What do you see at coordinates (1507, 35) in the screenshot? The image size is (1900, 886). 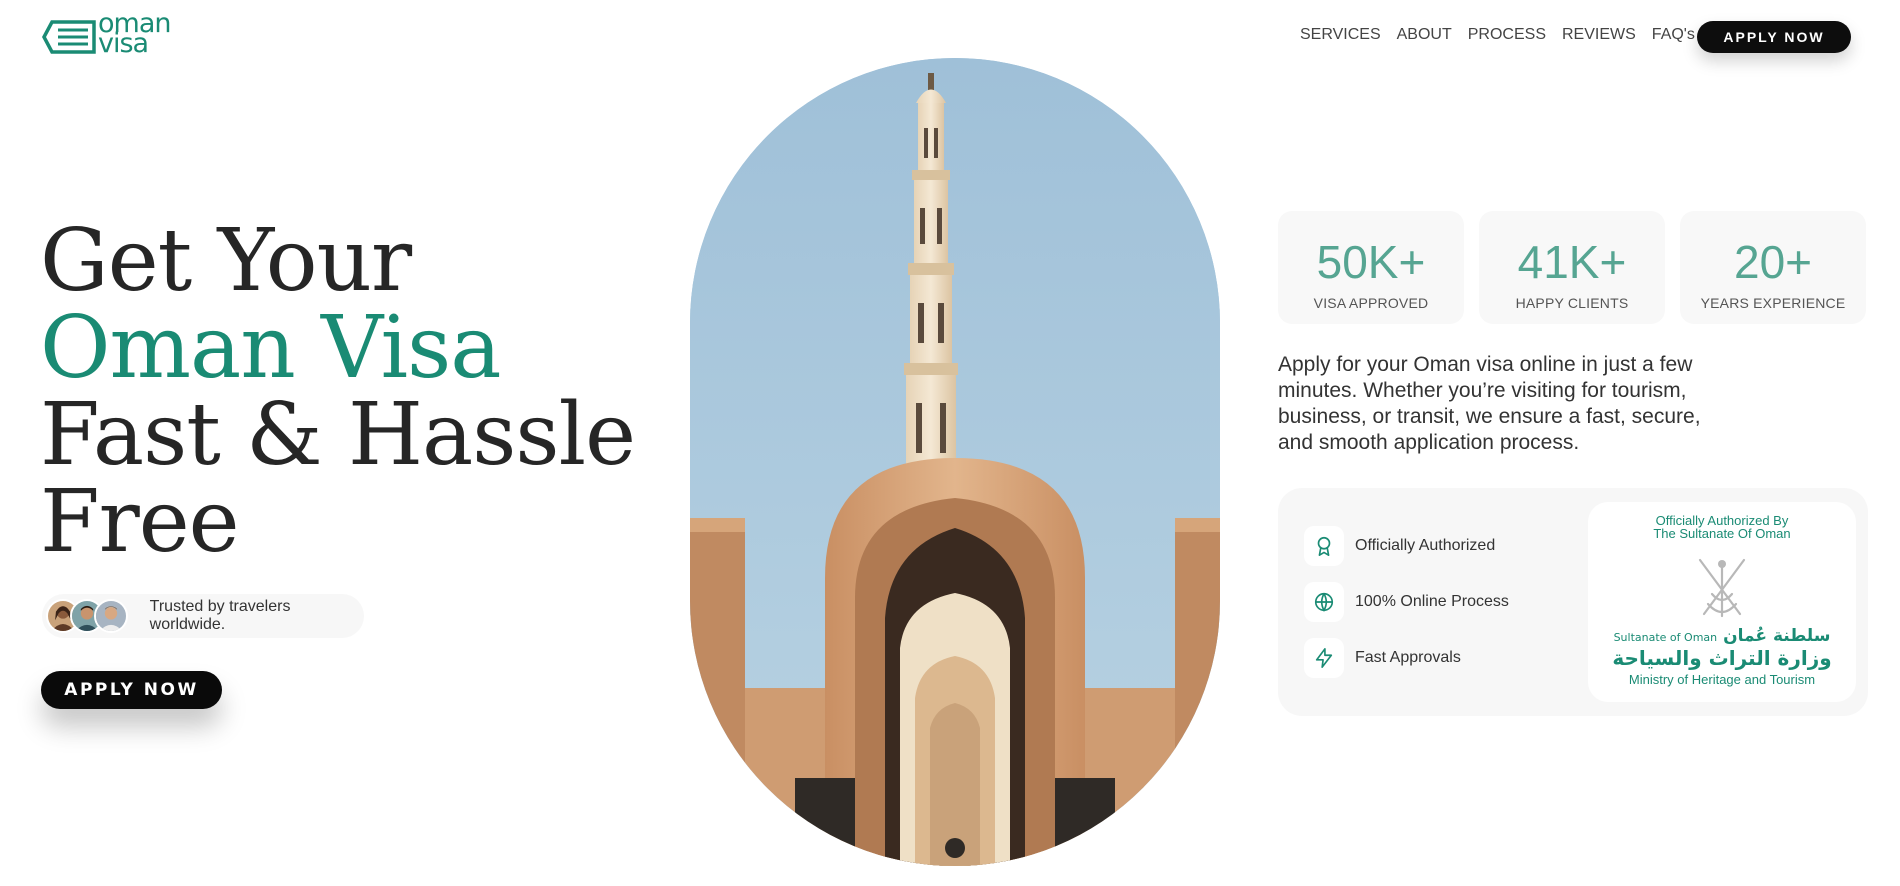 I see `nav-process: PROCESS` at bounding box center [1507, 35].